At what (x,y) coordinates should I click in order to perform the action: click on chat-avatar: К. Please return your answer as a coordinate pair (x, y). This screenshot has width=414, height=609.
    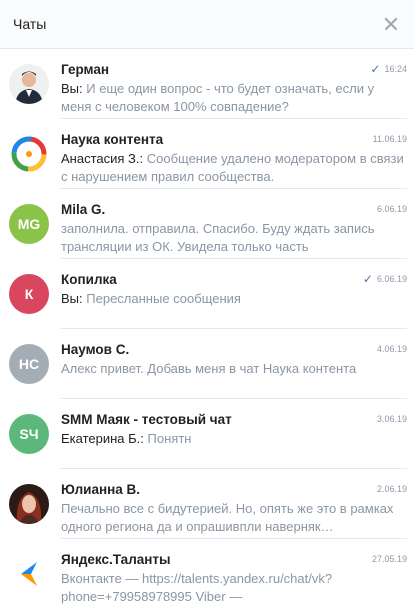
    Looking at the image, I should click on (29, 294).